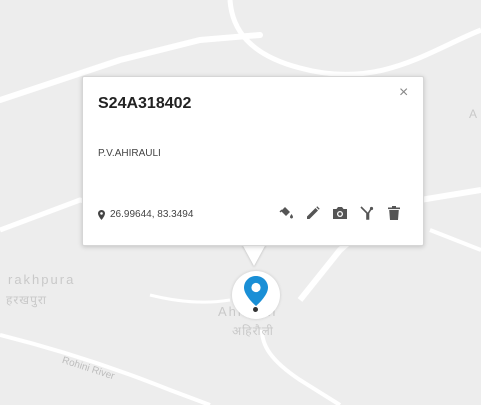 This screenshot has width=481, height=405. Describe the element at coordinates (472, 114) in the screenshot. I see `edge-place-label: A` at that location.